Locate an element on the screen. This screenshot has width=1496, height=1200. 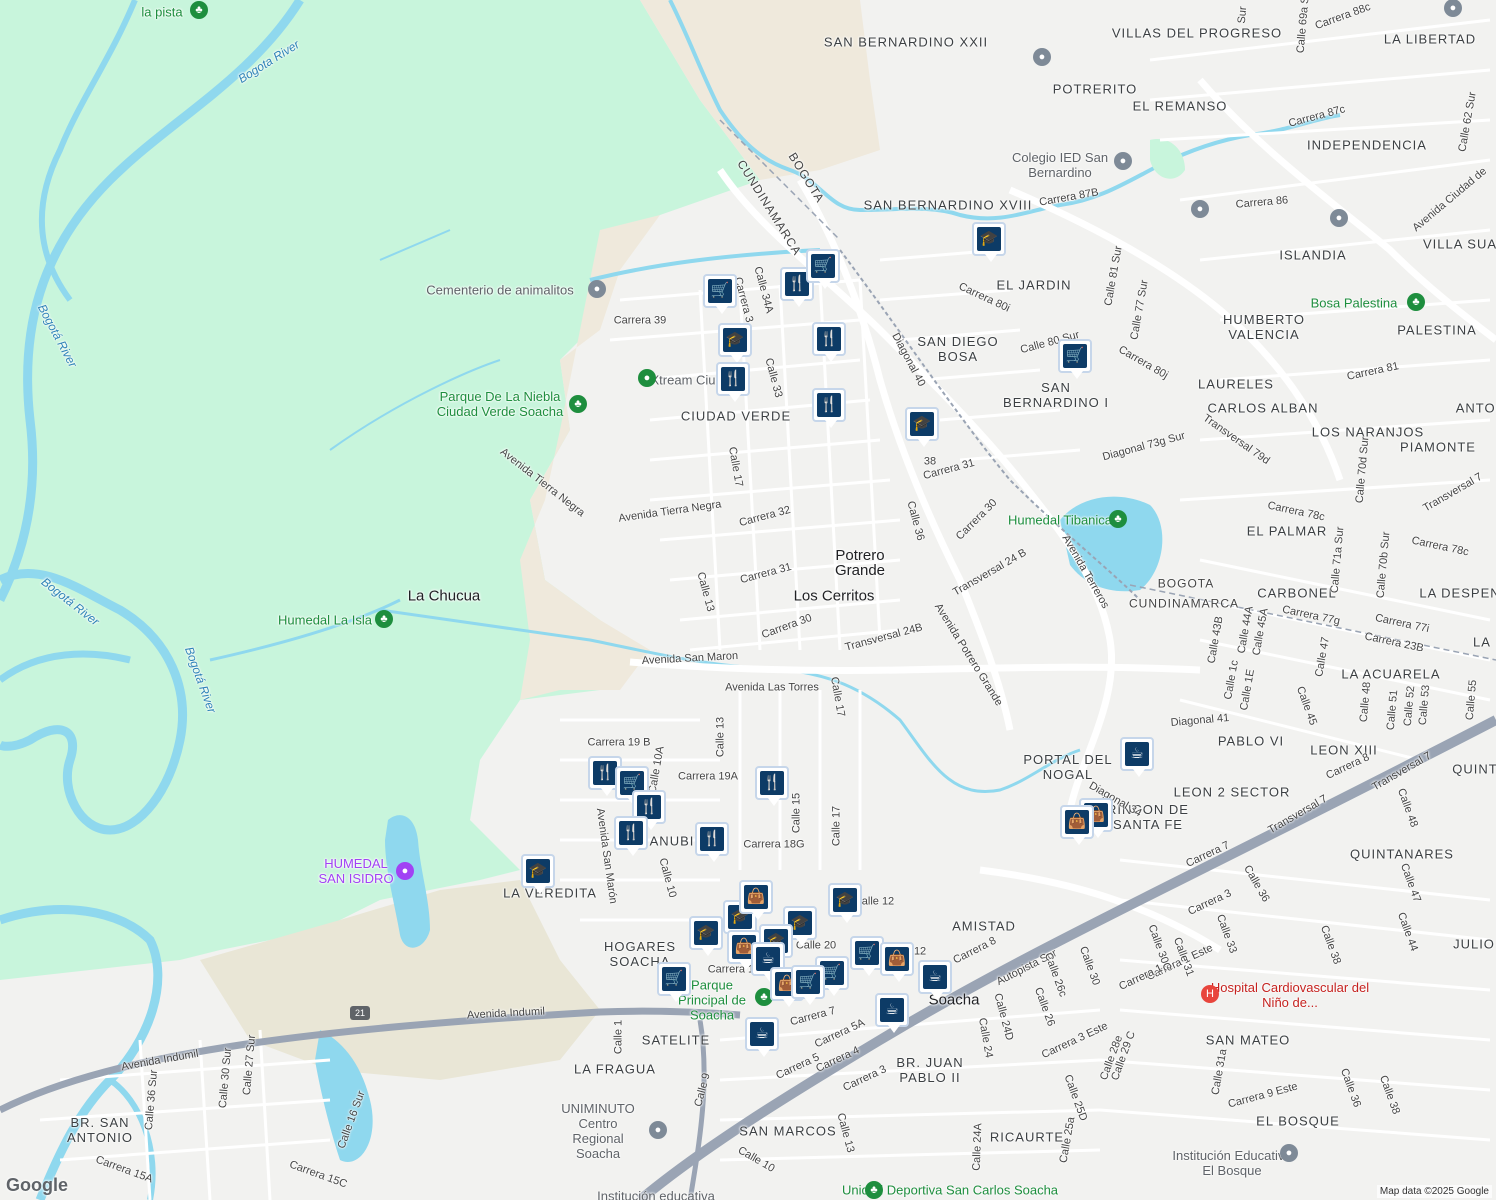
place-label: Potrero Grande is located at coordinates (860, 563).